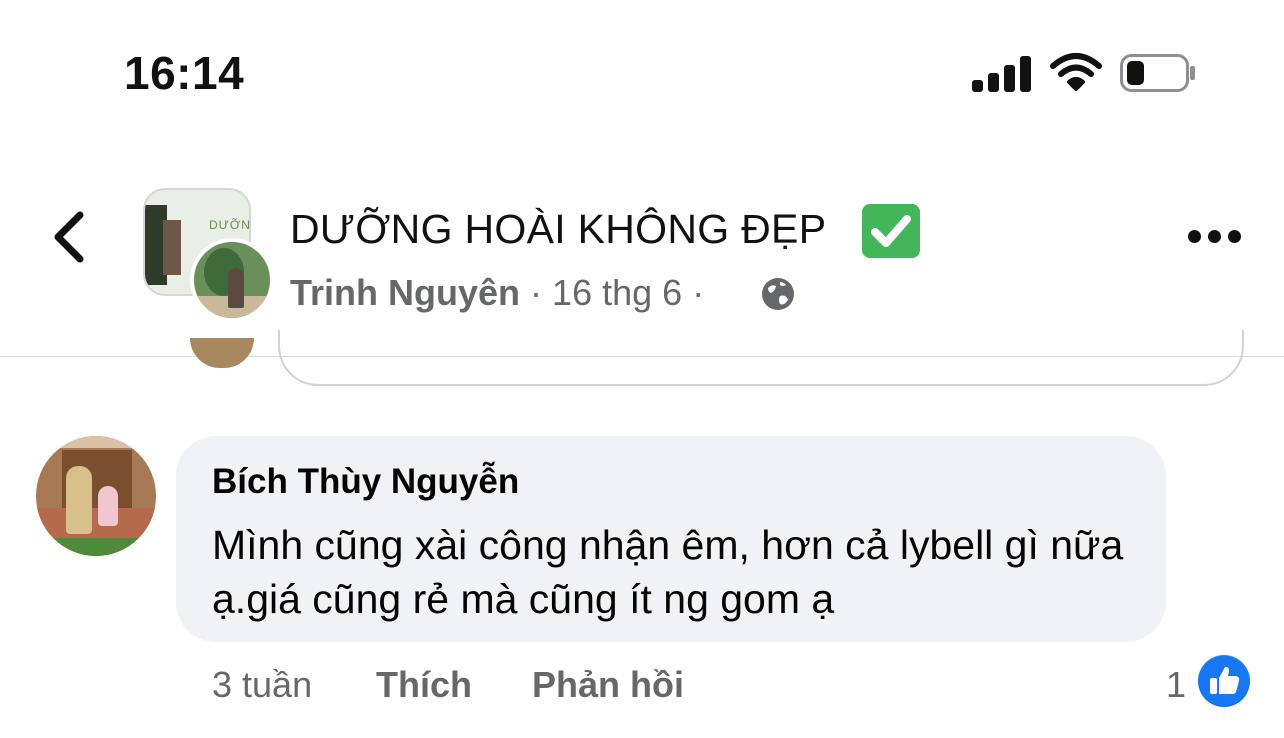 The height and width of the screenshot is (738, 1284). What do you see at coordinates (761, 358) in the screenshot?
I see `previous-comment-input` at bounding box center [761, 358].